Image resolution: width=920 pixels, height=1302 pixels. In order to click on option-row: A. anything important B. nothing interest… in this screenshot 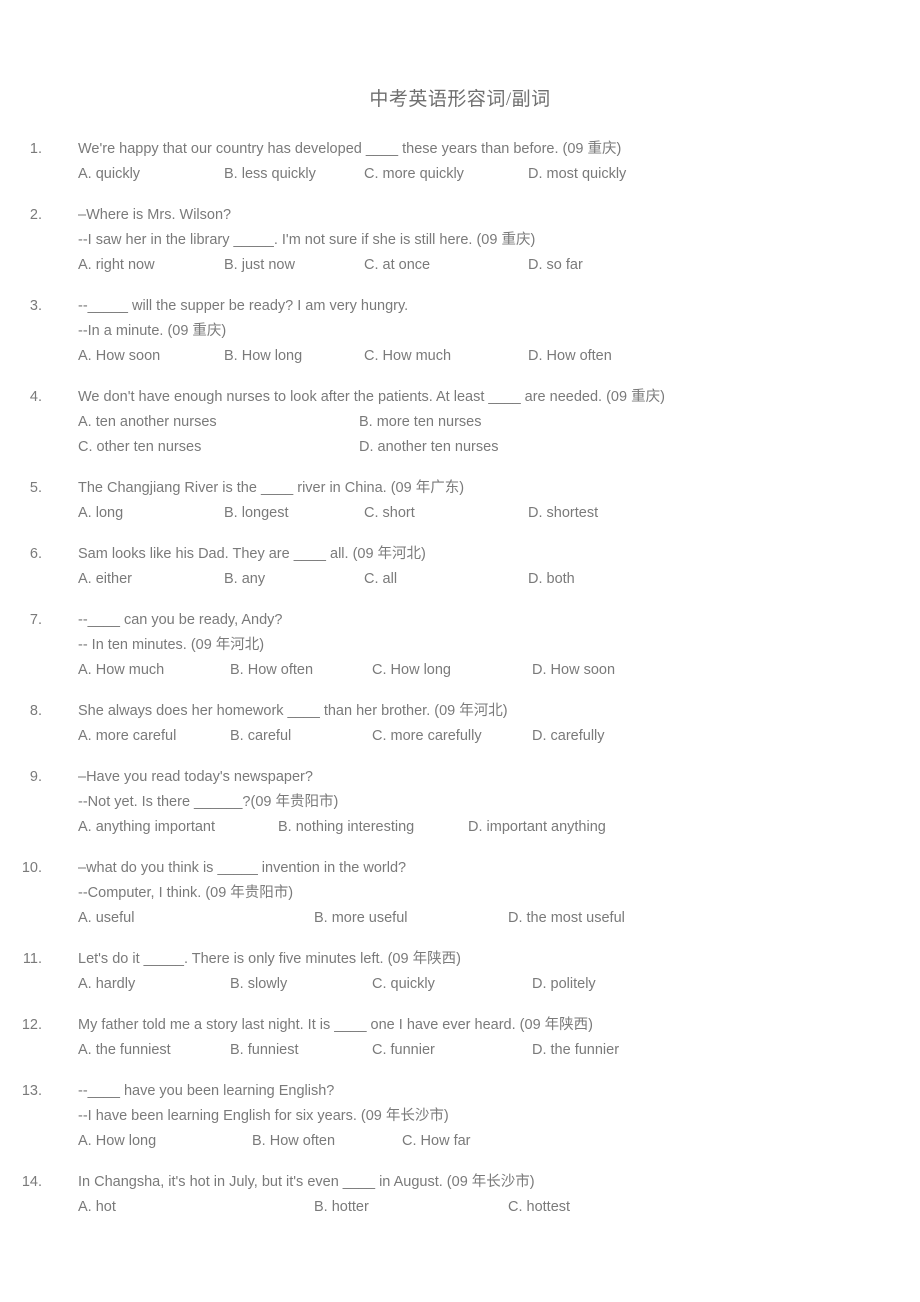, I will do `click(479, 827)`.